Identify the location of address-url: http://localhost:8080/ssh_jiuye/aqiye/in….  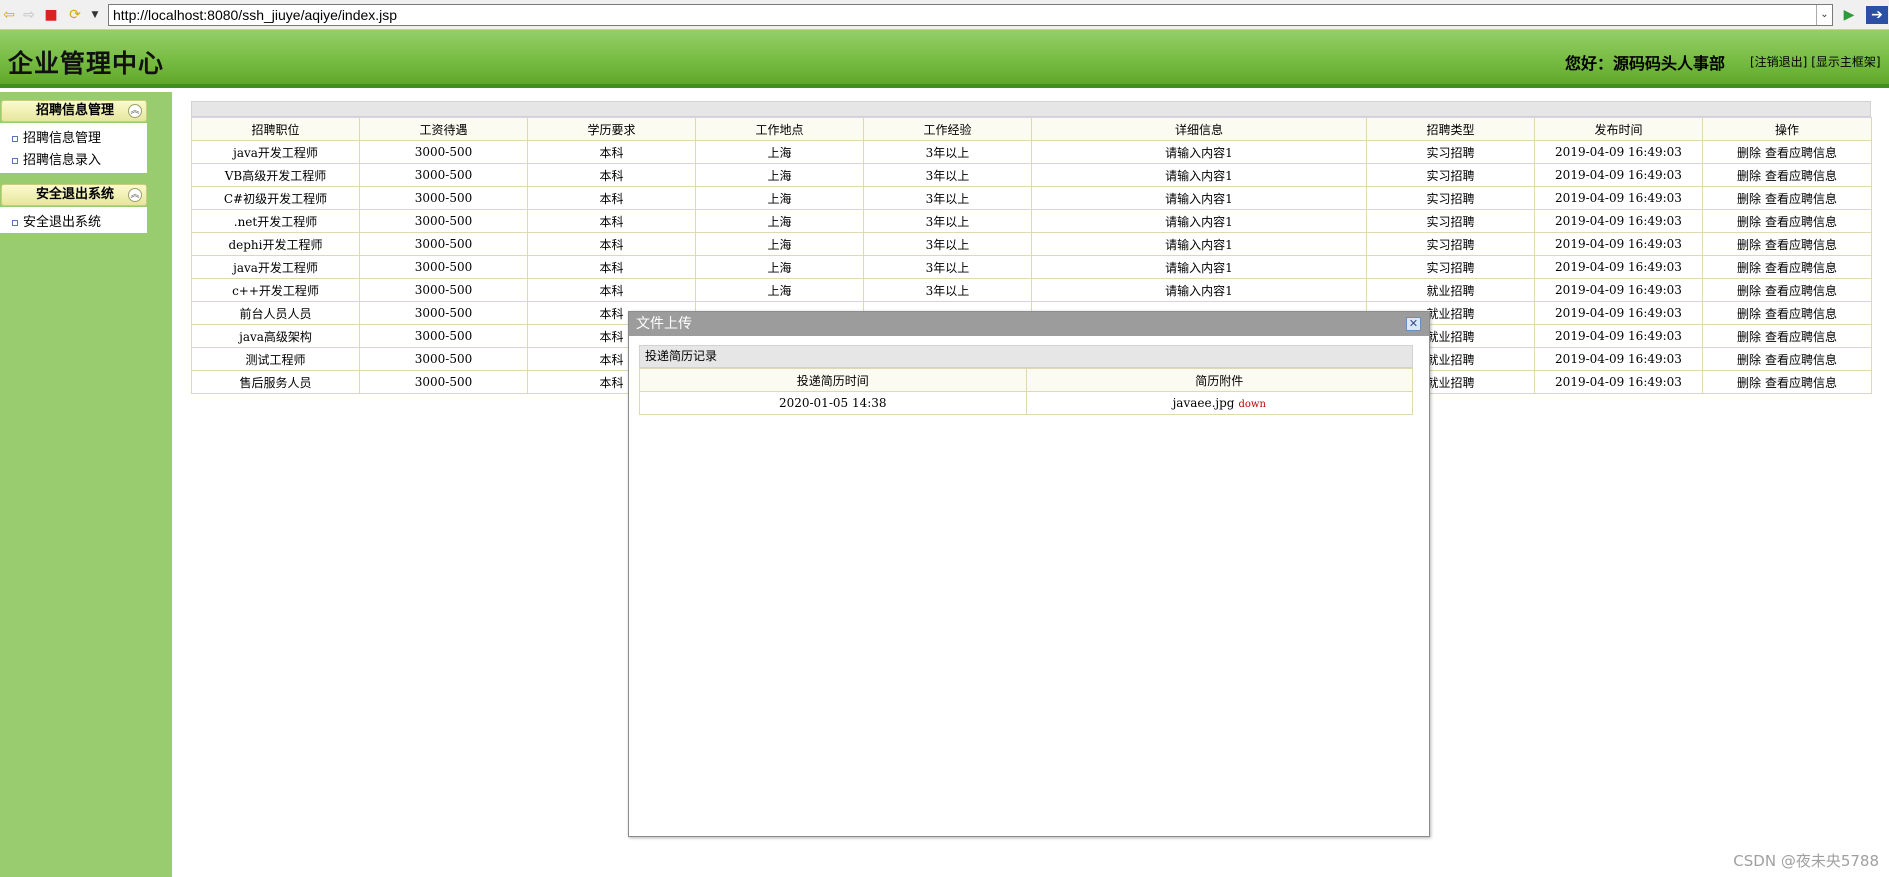
(255, 15).